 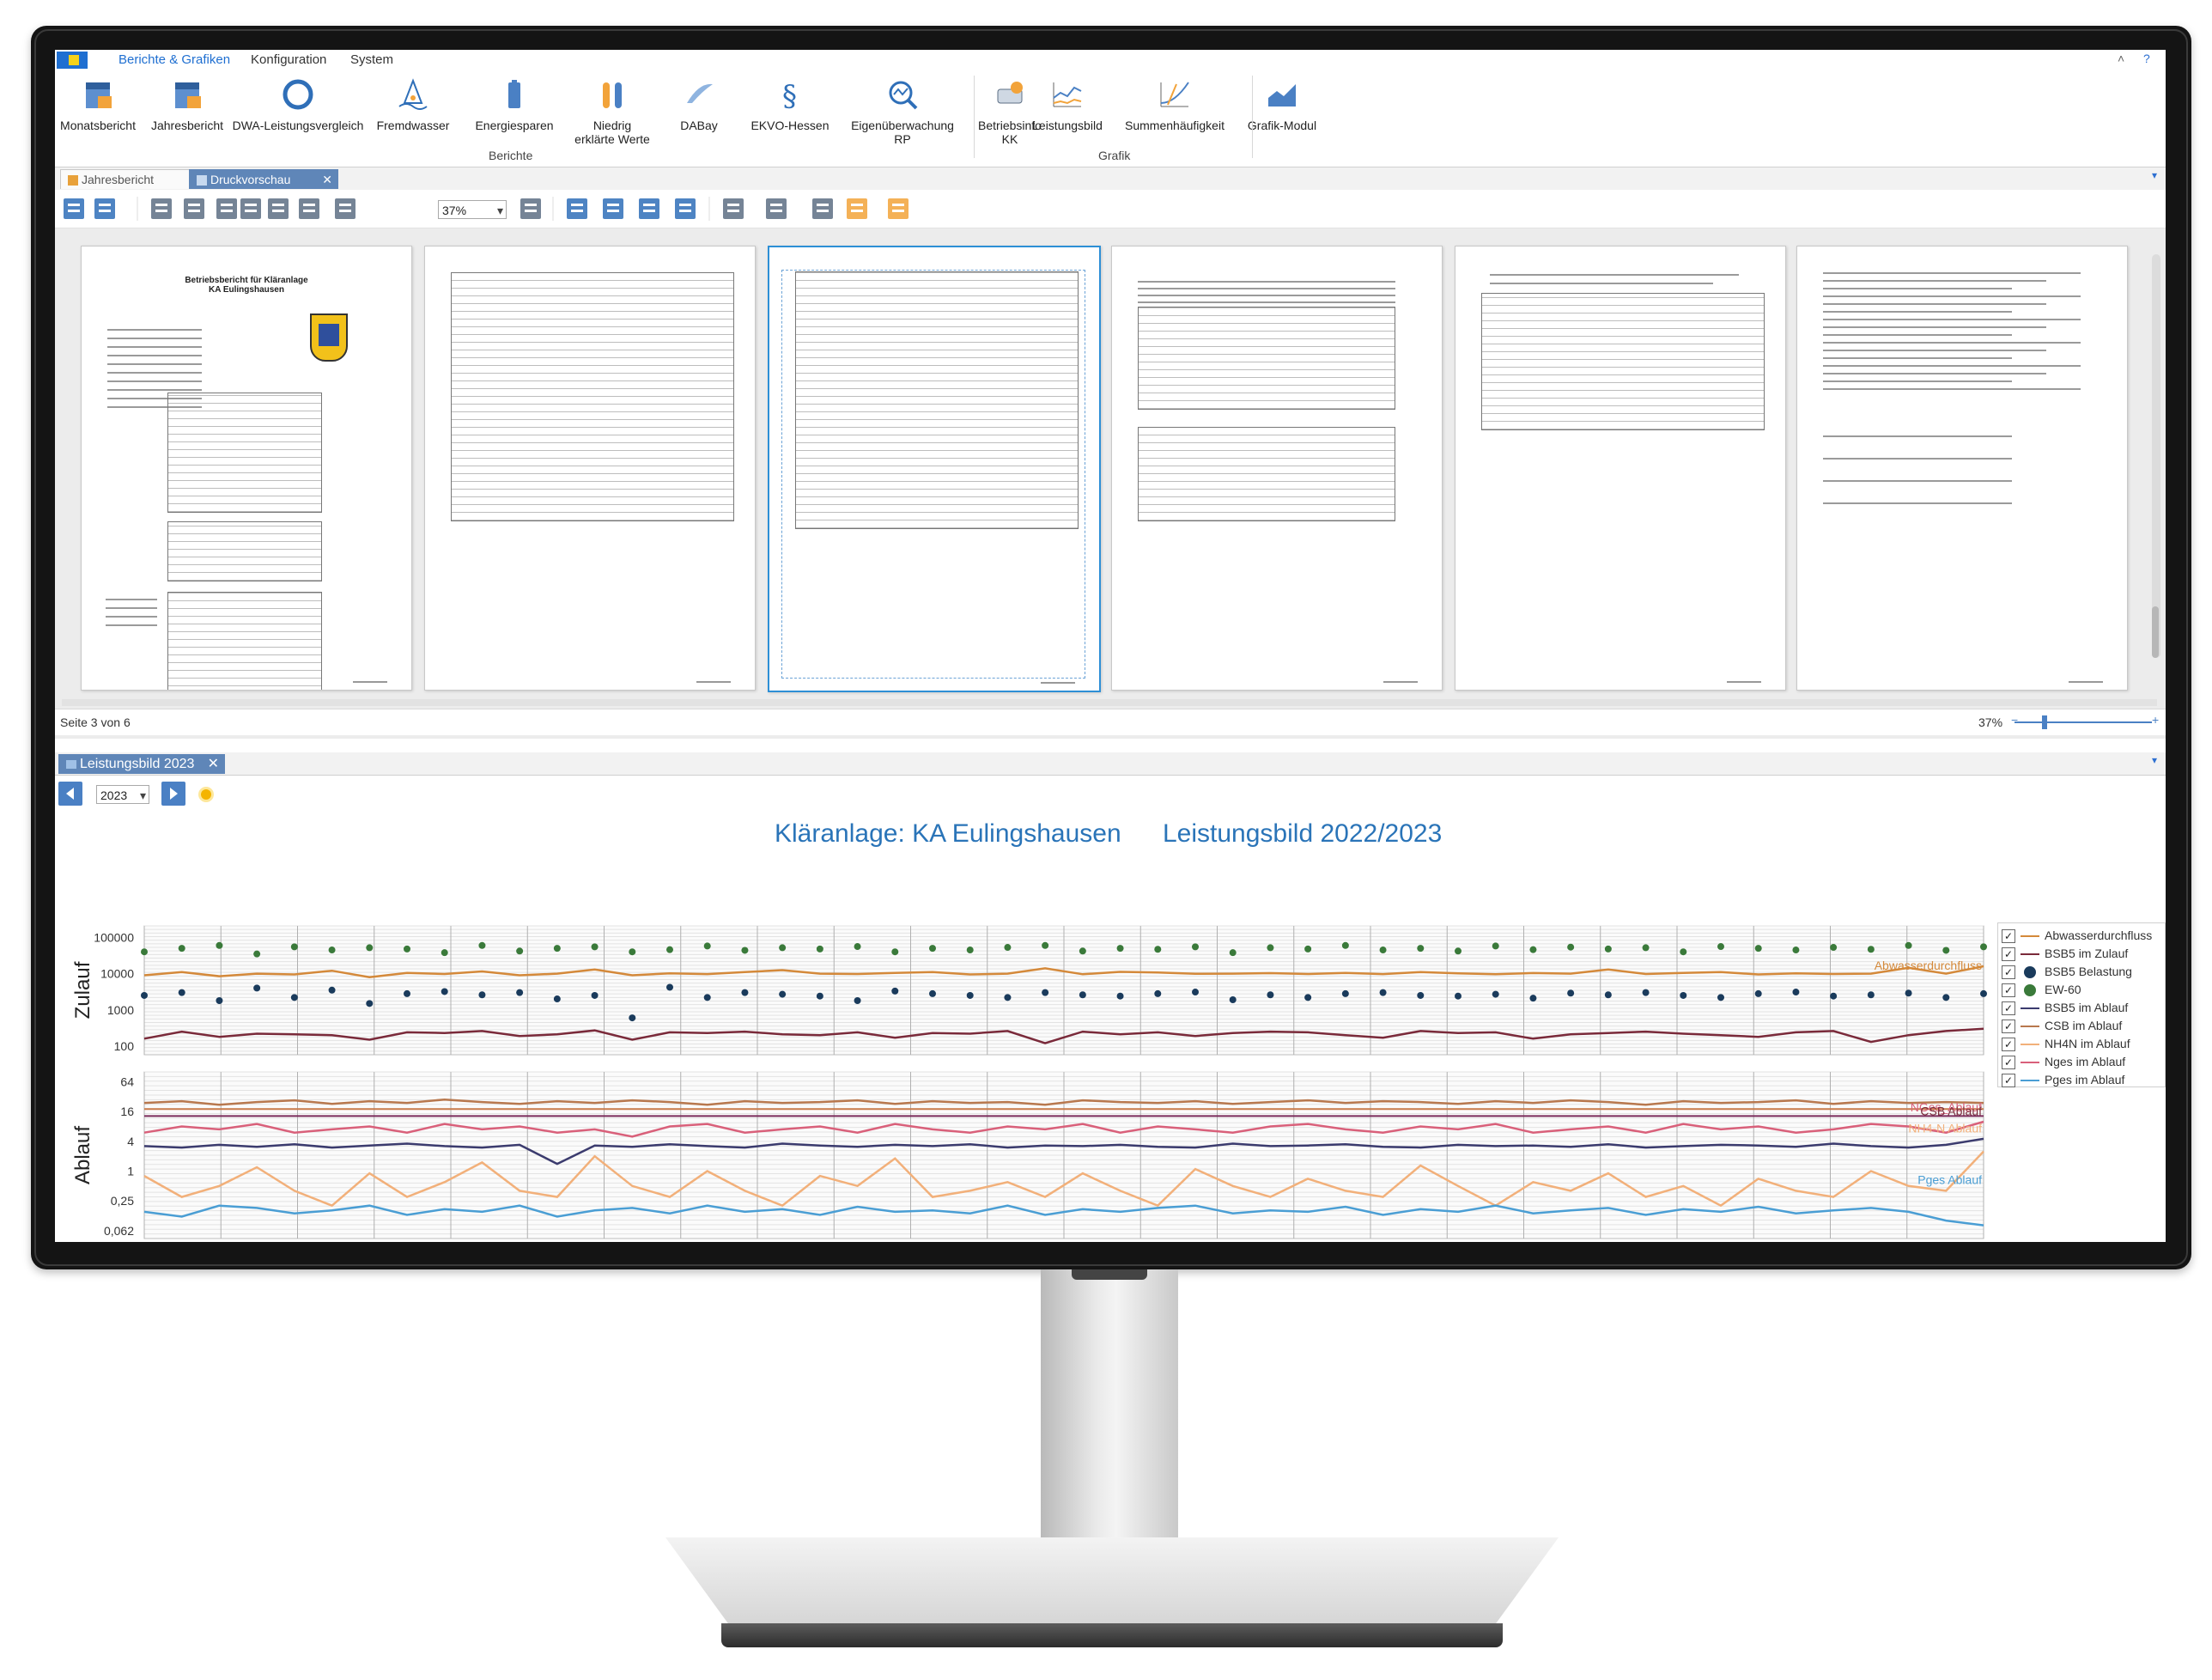 I want to click on legend-item: ✓ Abwasserdurchfluss, so click(x=2077, y=935).